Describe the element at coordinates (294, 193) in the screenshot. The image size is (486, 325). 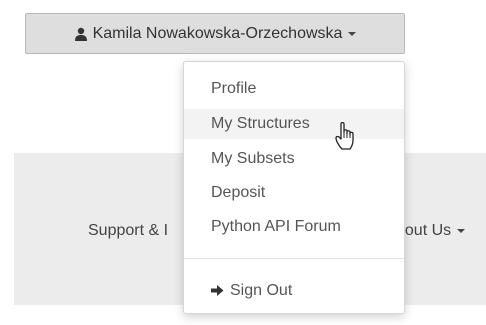
I see `menu-item-deposit: Deposit` at that location.